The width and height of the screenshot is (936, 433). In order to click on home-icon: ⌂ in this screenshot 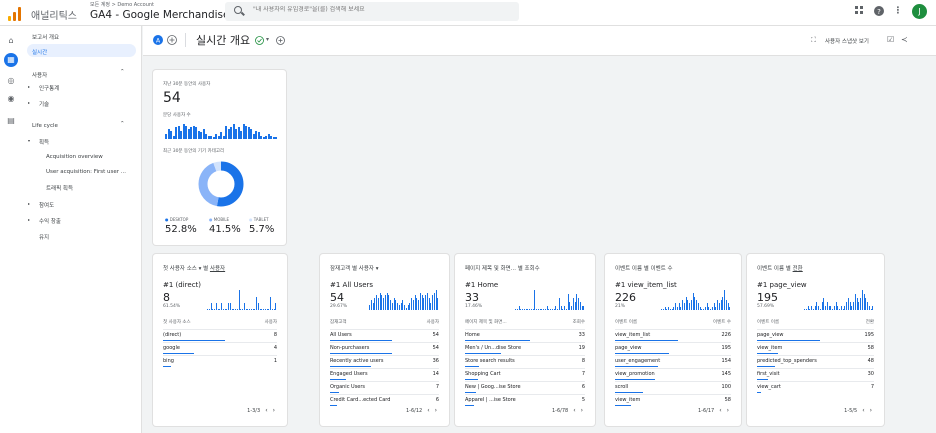, I will do `click(11, 41)`.